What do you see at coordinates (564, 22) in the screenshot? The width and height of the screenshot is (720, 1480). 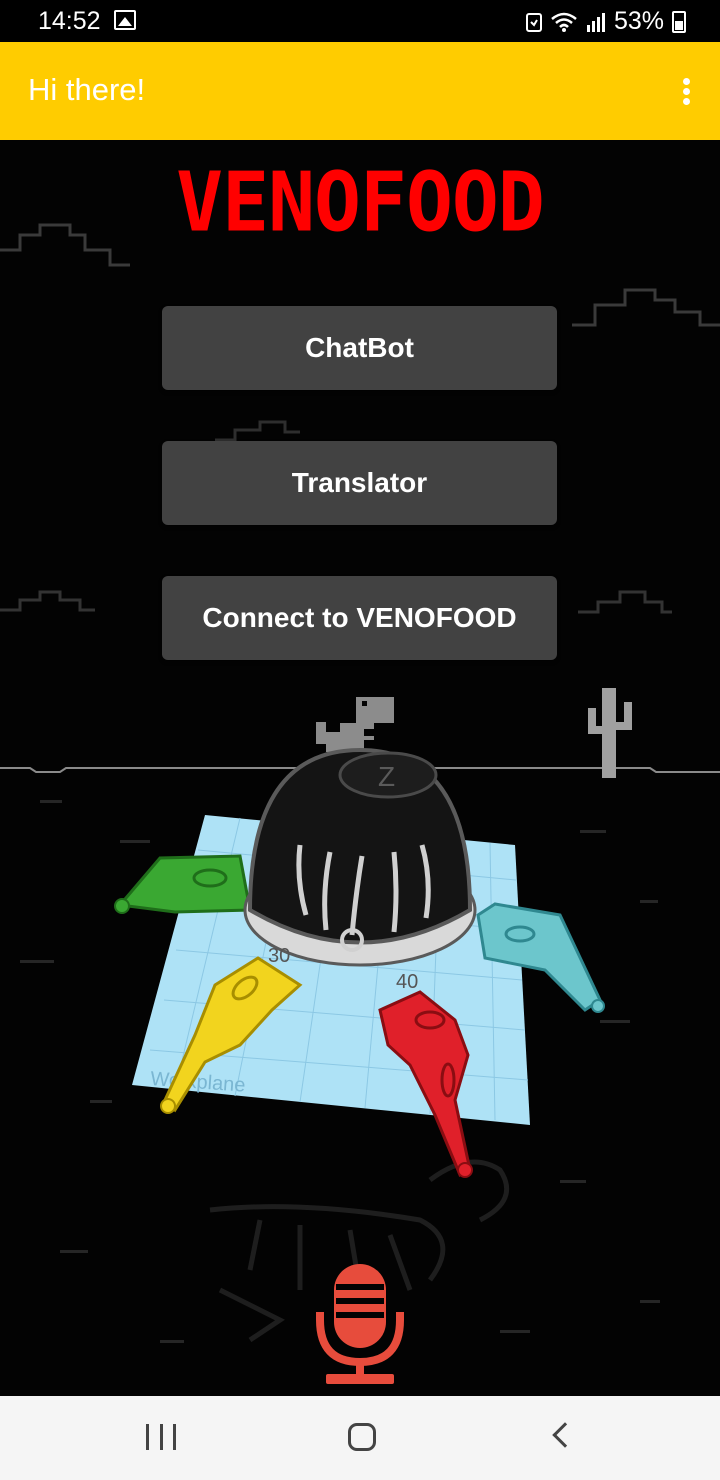 I see `wifi-icon` at bounding box center [564, 22].